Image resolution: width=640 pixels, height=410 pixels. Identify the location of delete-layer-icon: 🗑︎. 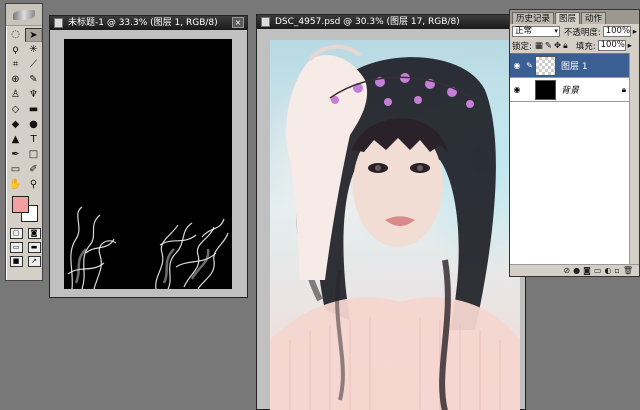
(628, 270).